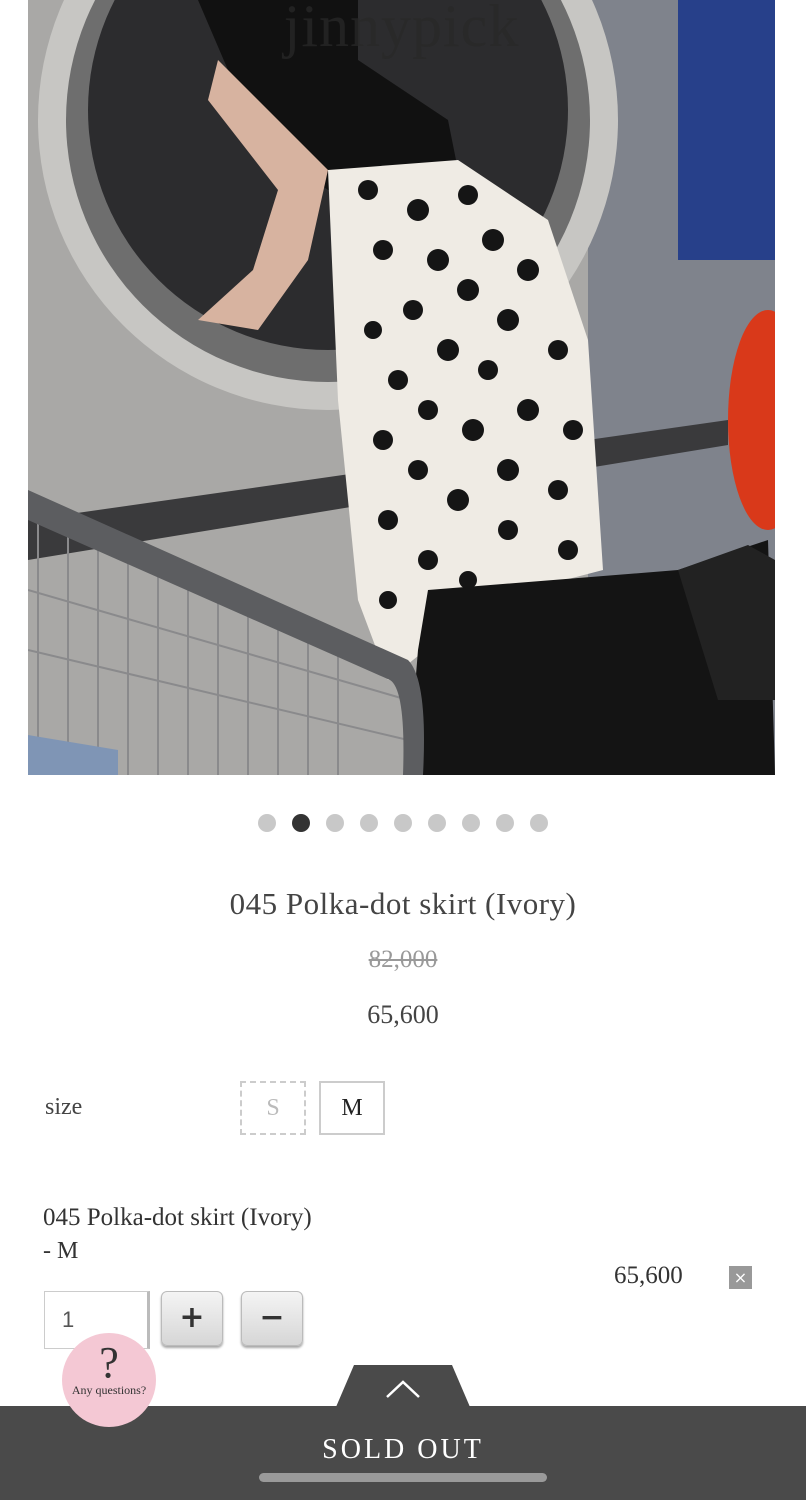 The image size is (806, 1500). I want to click on remove-item-icon: ×, so click(740, 1277).